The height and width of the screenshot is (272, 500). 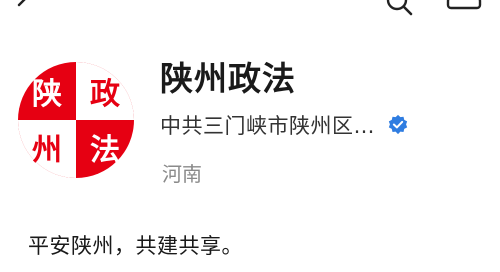 What do you see at coordinates (47, 94) in the screenshot?
I see `logo-char-top-left: 陕` at bounding box center [47, 94].